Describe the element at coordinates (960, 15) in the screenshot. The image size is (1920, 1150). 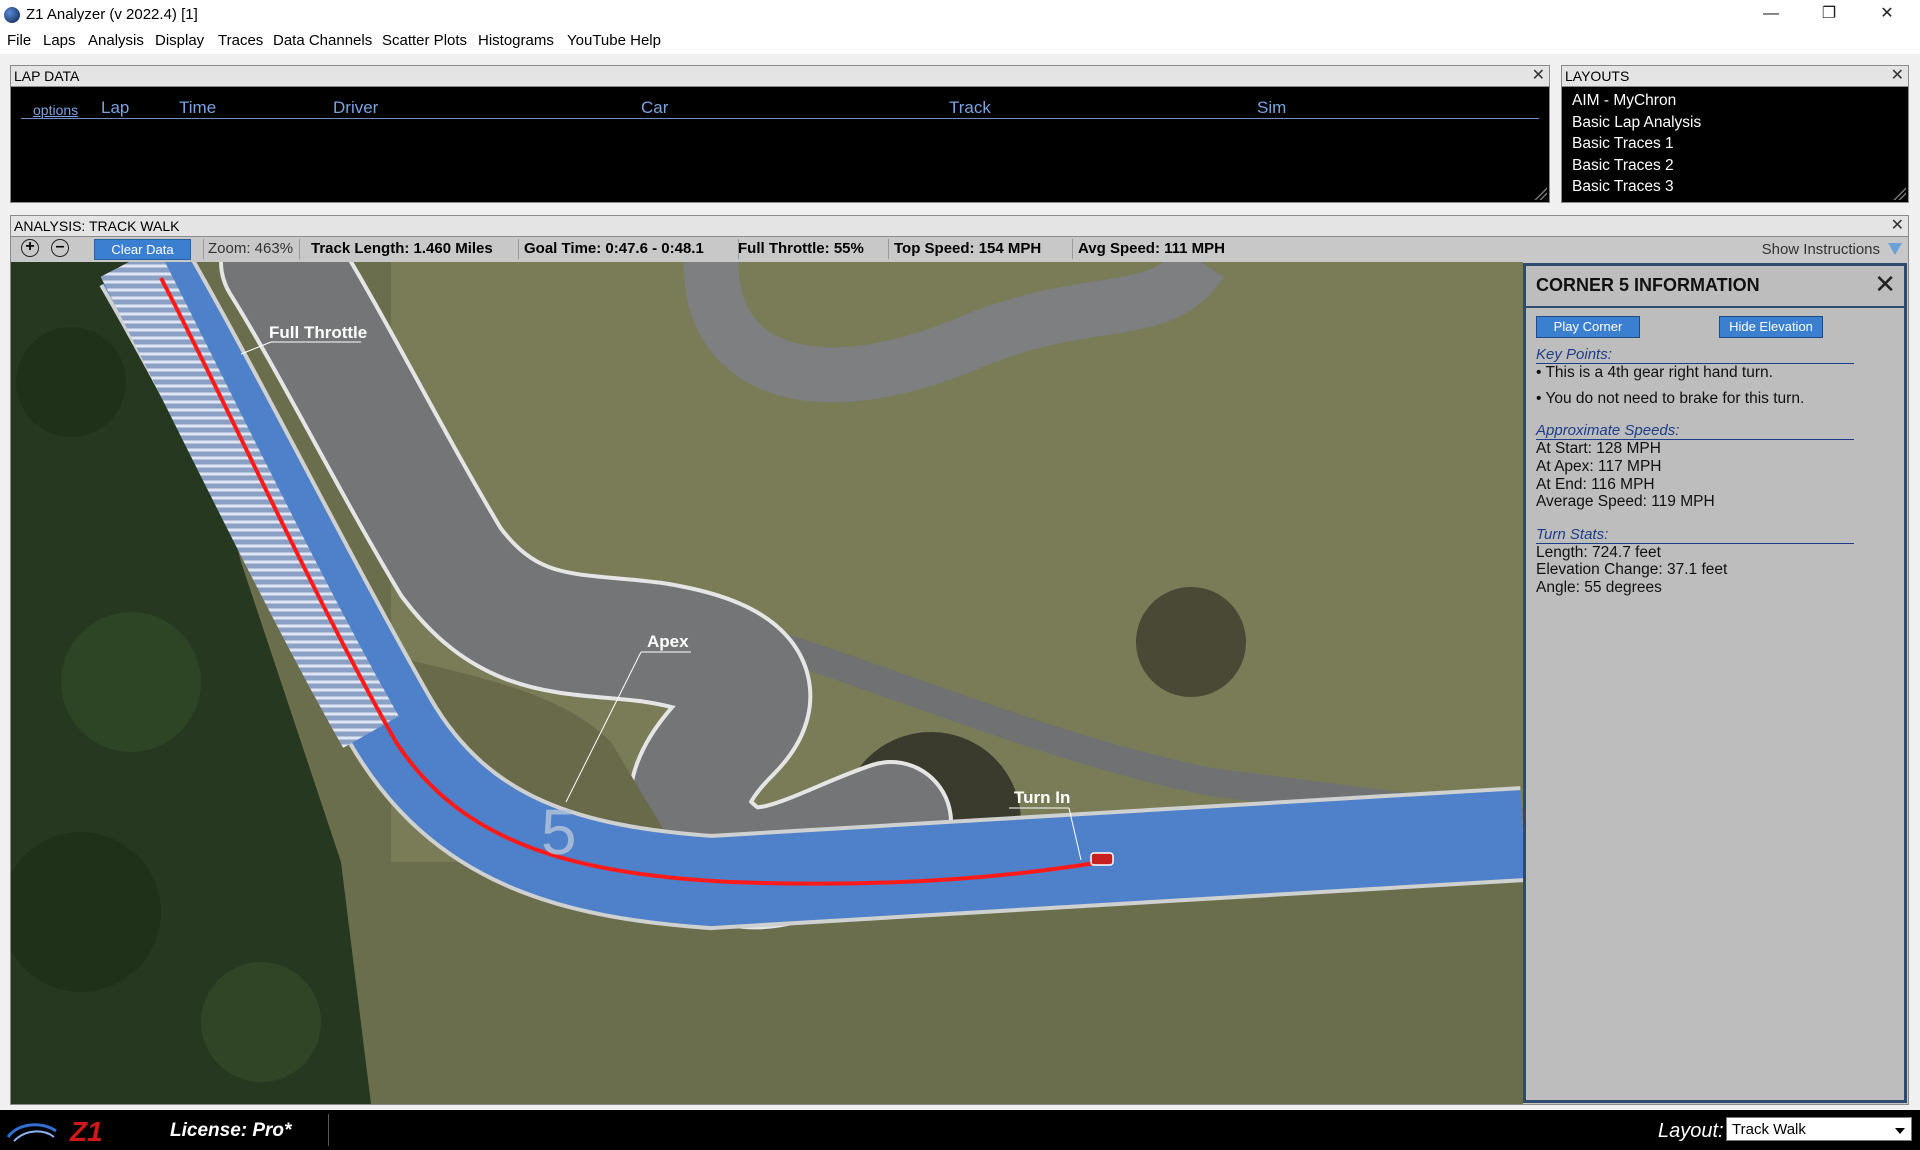
I see `title-bar: Z1 Analyzer (v 2022.4) [1] — ❐ ✕` at that location.